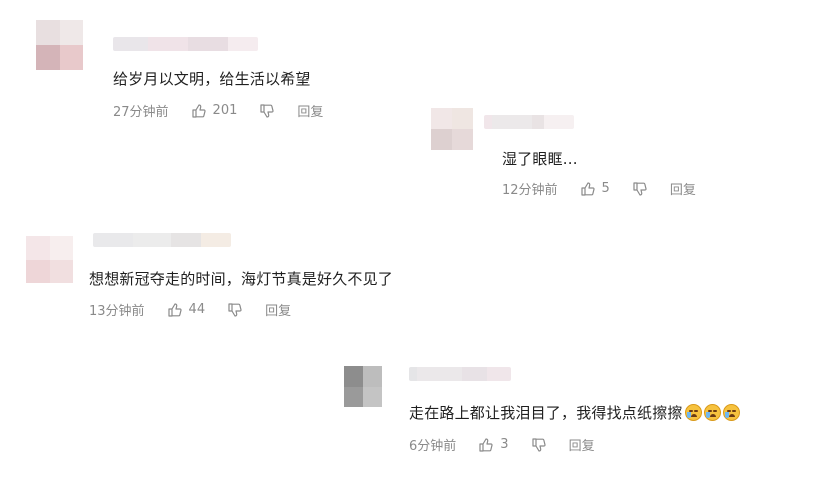  I want to click on comment-time: 13分钟前, so click(117, 311).